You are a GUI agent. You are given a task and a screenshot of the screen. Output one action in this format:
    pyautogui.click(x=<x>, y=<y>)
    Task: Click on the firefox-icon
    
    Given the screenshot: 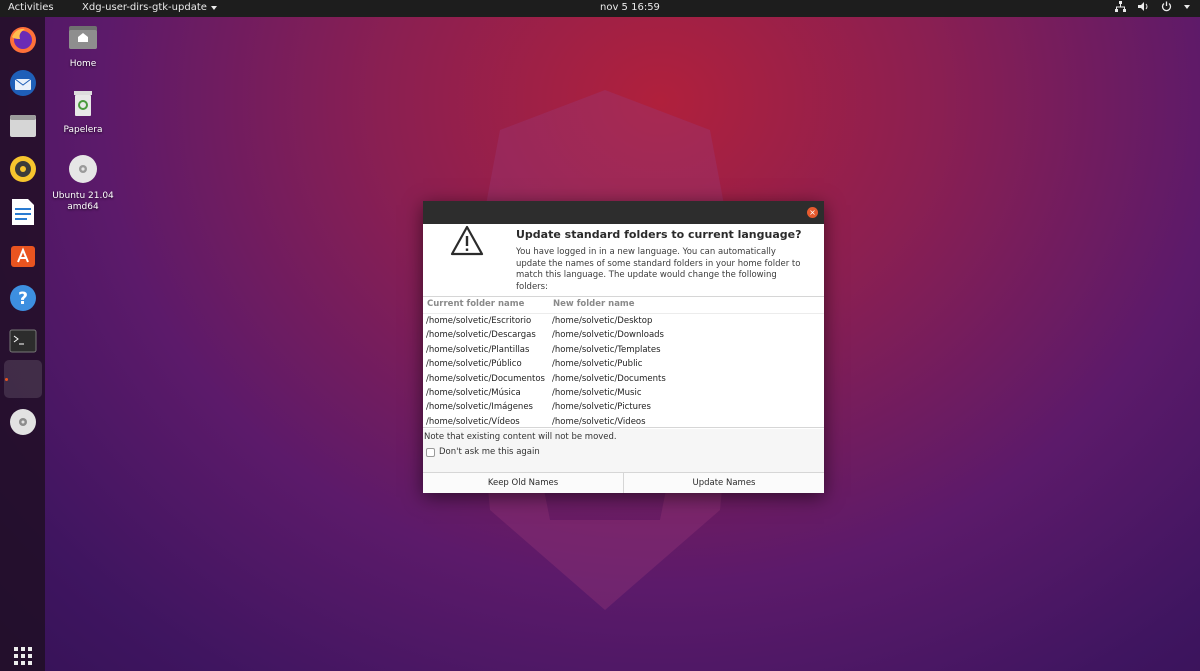 What is the action you would take?
    pyautogui.click(x=23, y=40)
    